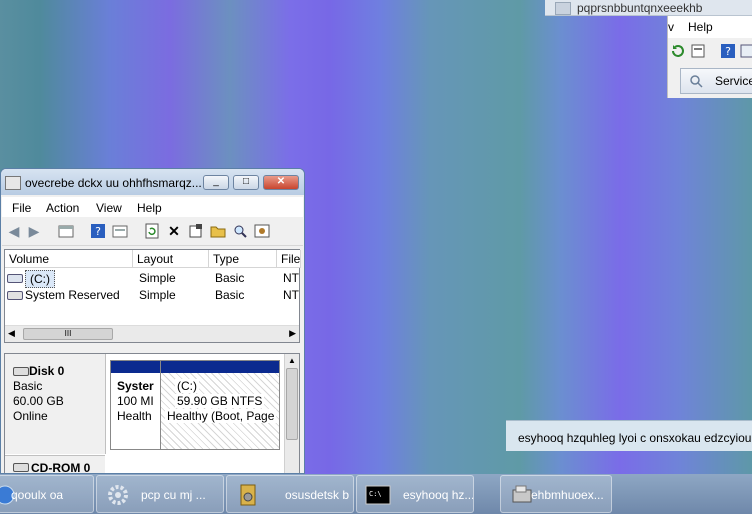 This screenshot has height=514, width=752. I want to click on top-right-menu-bar: v Help, so click(710, 27).